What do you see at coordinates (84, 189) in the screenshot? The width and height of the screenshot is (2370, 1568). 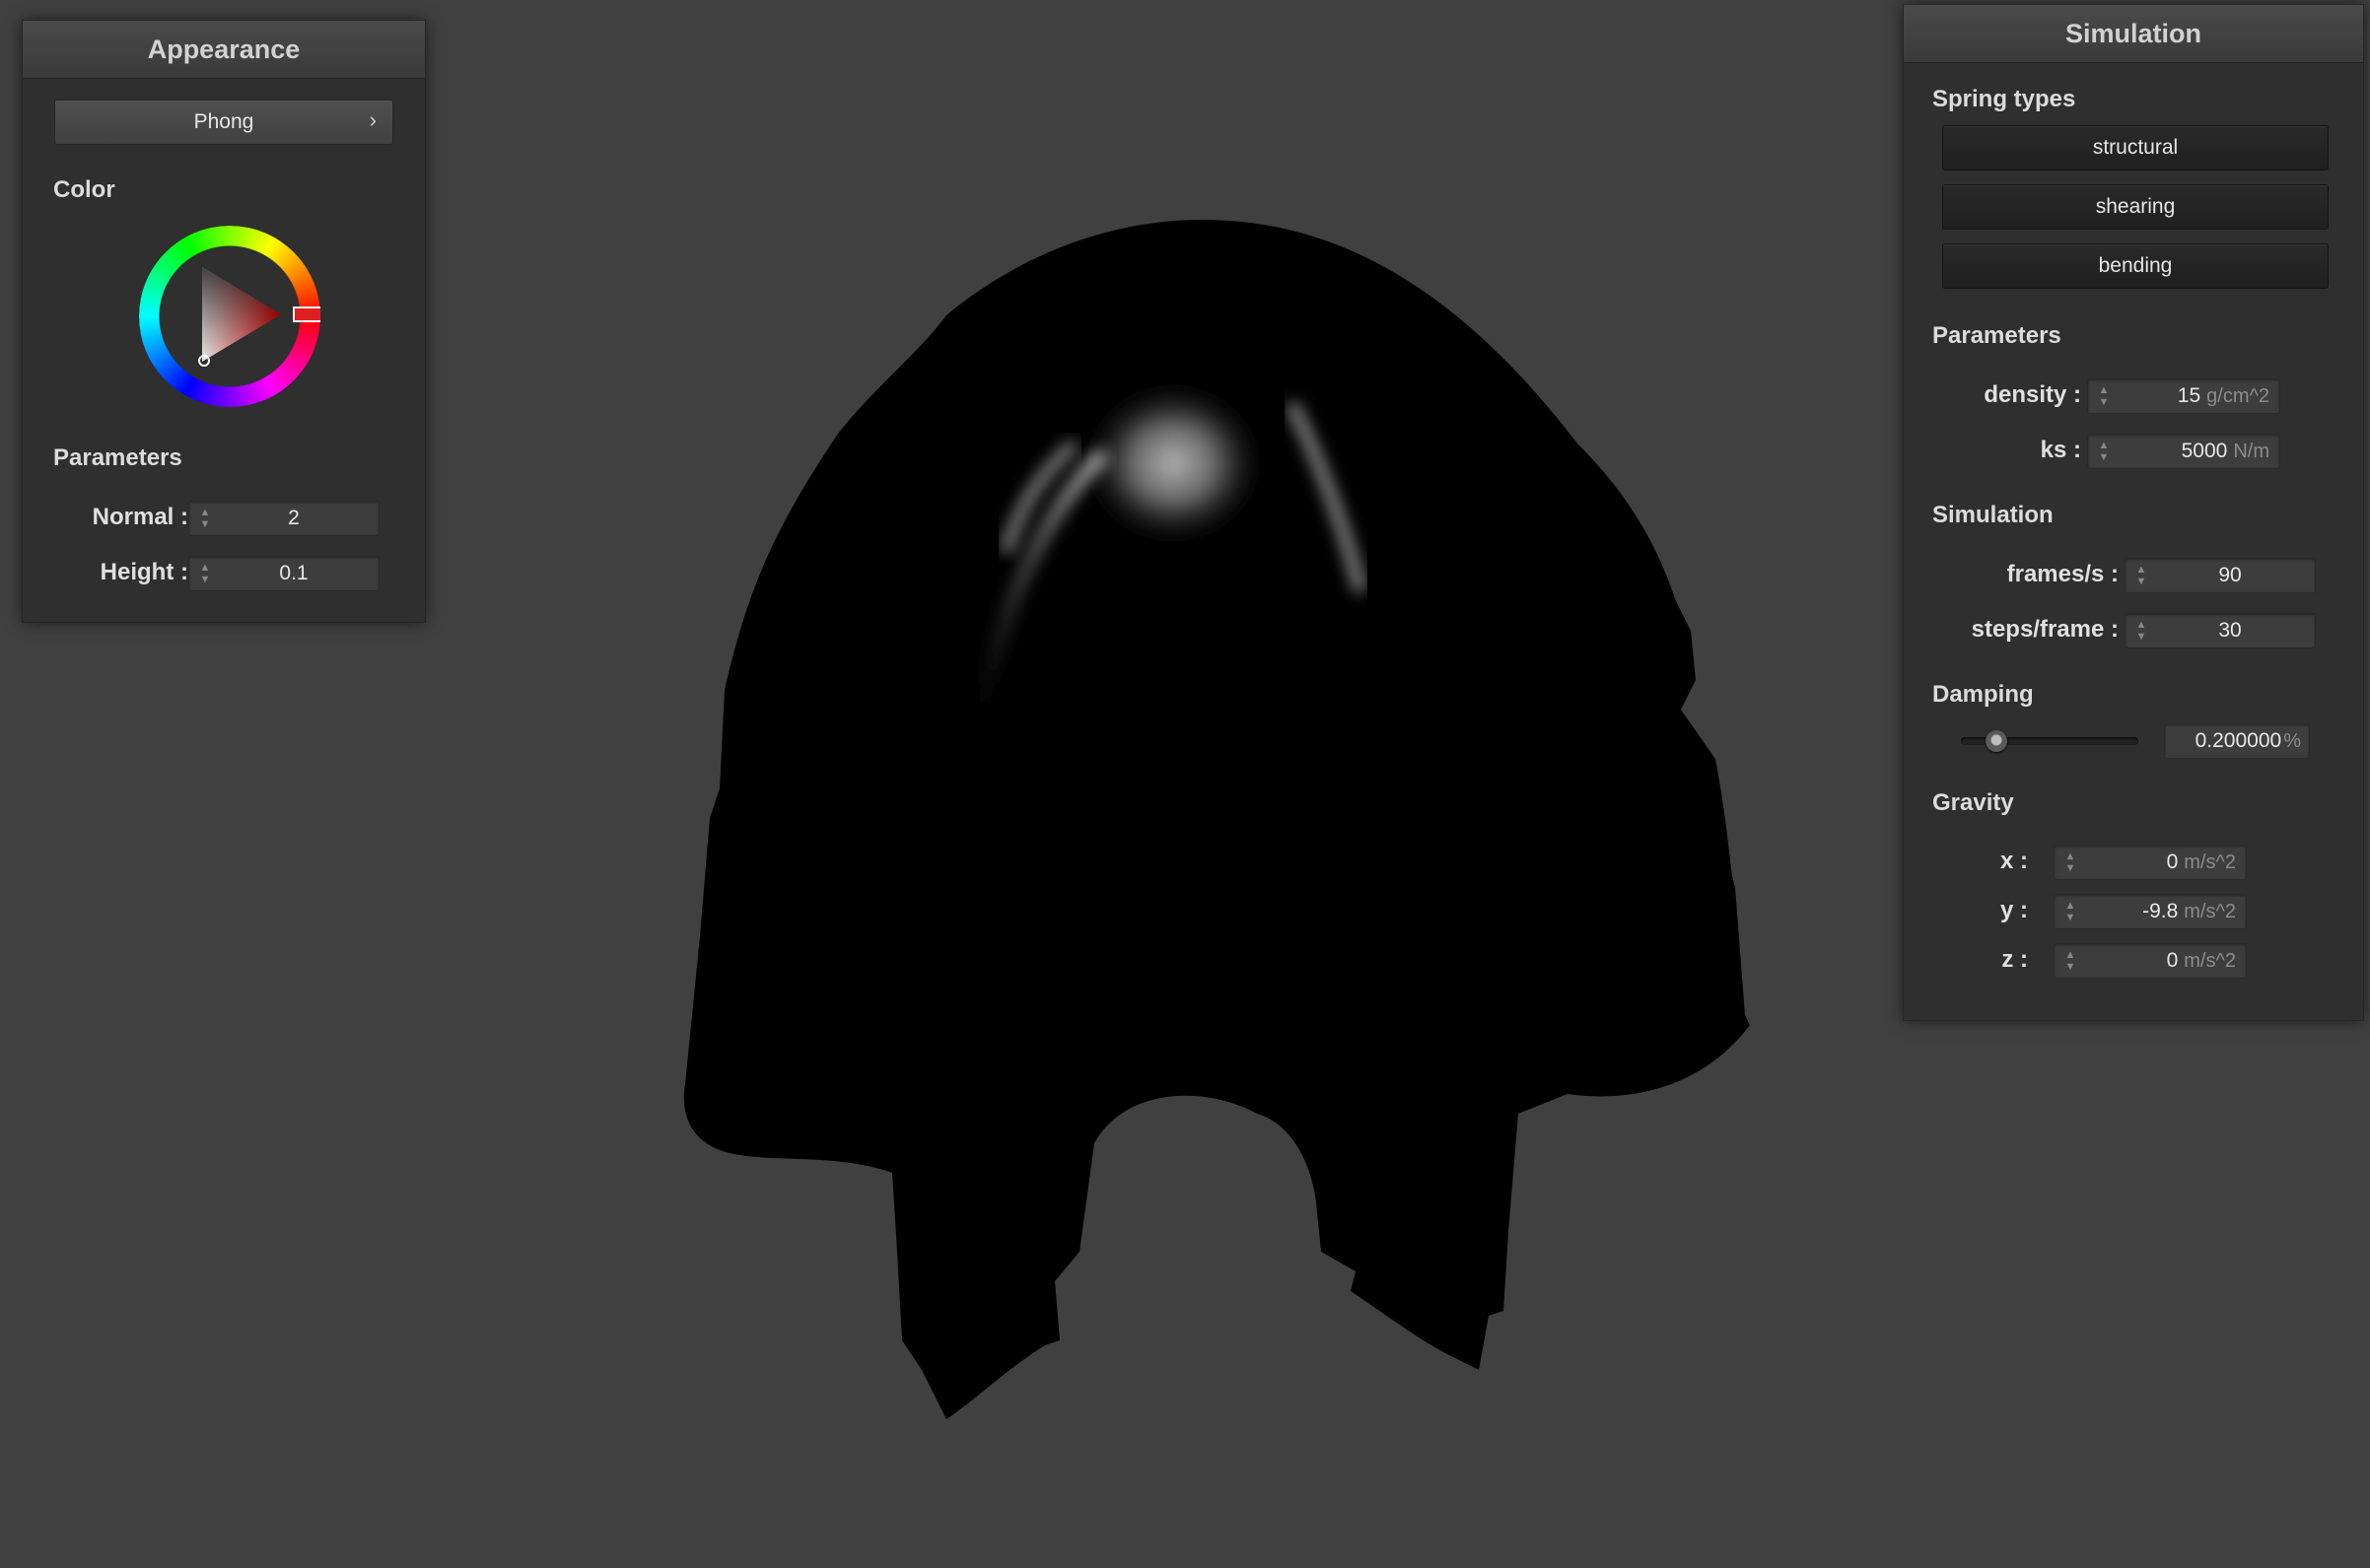 I see `color-section-label: Color` at bounding box center [84, 189].